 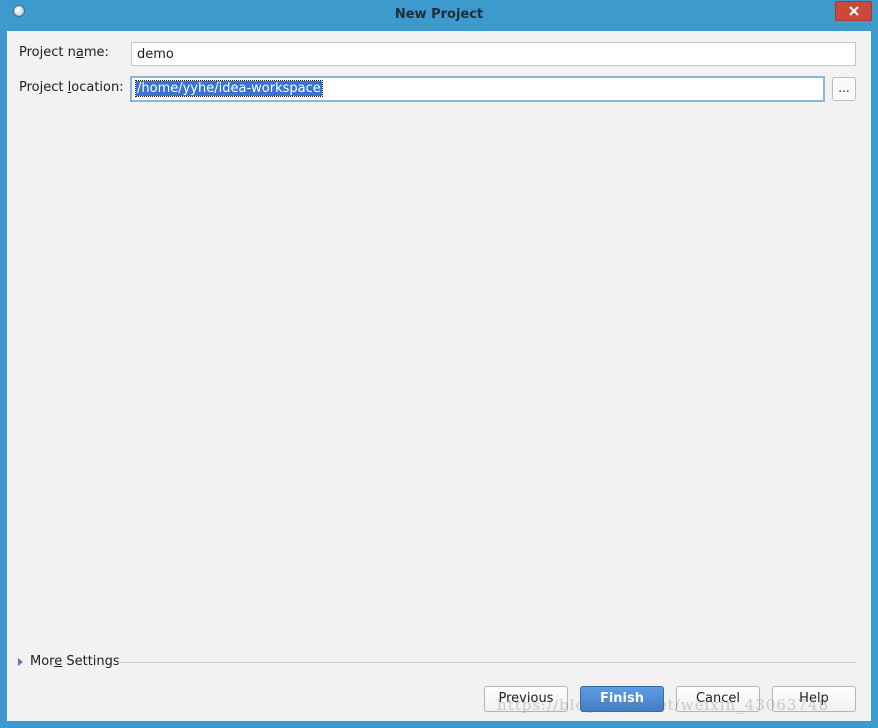 I want to click on title-bar: New Project, so click(x=439, y=15).